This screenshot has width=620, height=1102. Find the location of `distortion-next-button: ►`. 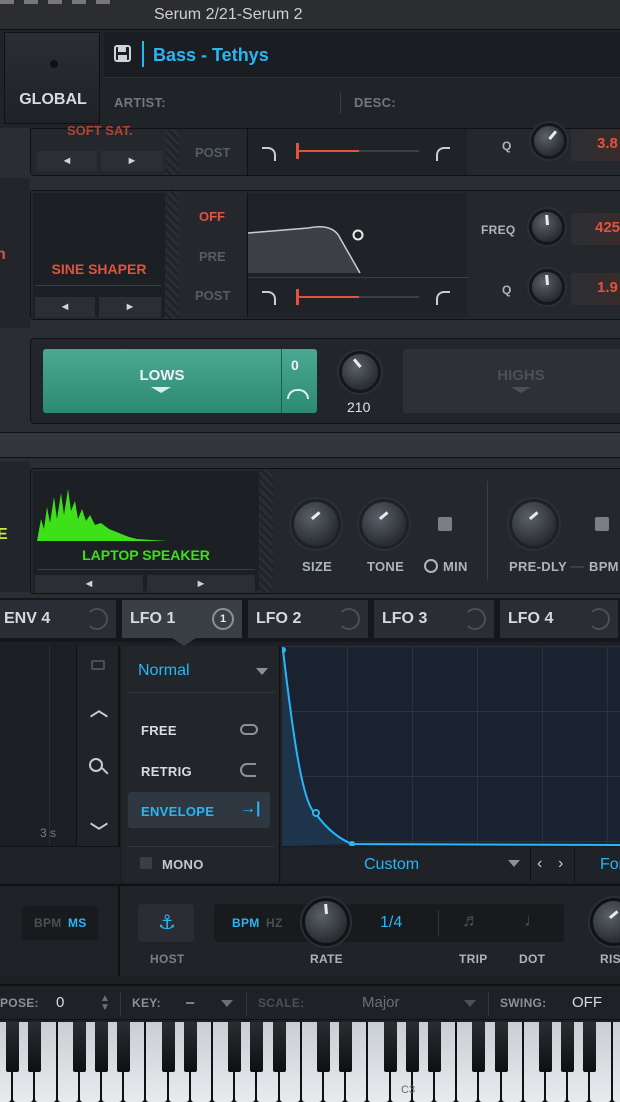

distortion-next-button: ► is located at coordinates (130, 307).